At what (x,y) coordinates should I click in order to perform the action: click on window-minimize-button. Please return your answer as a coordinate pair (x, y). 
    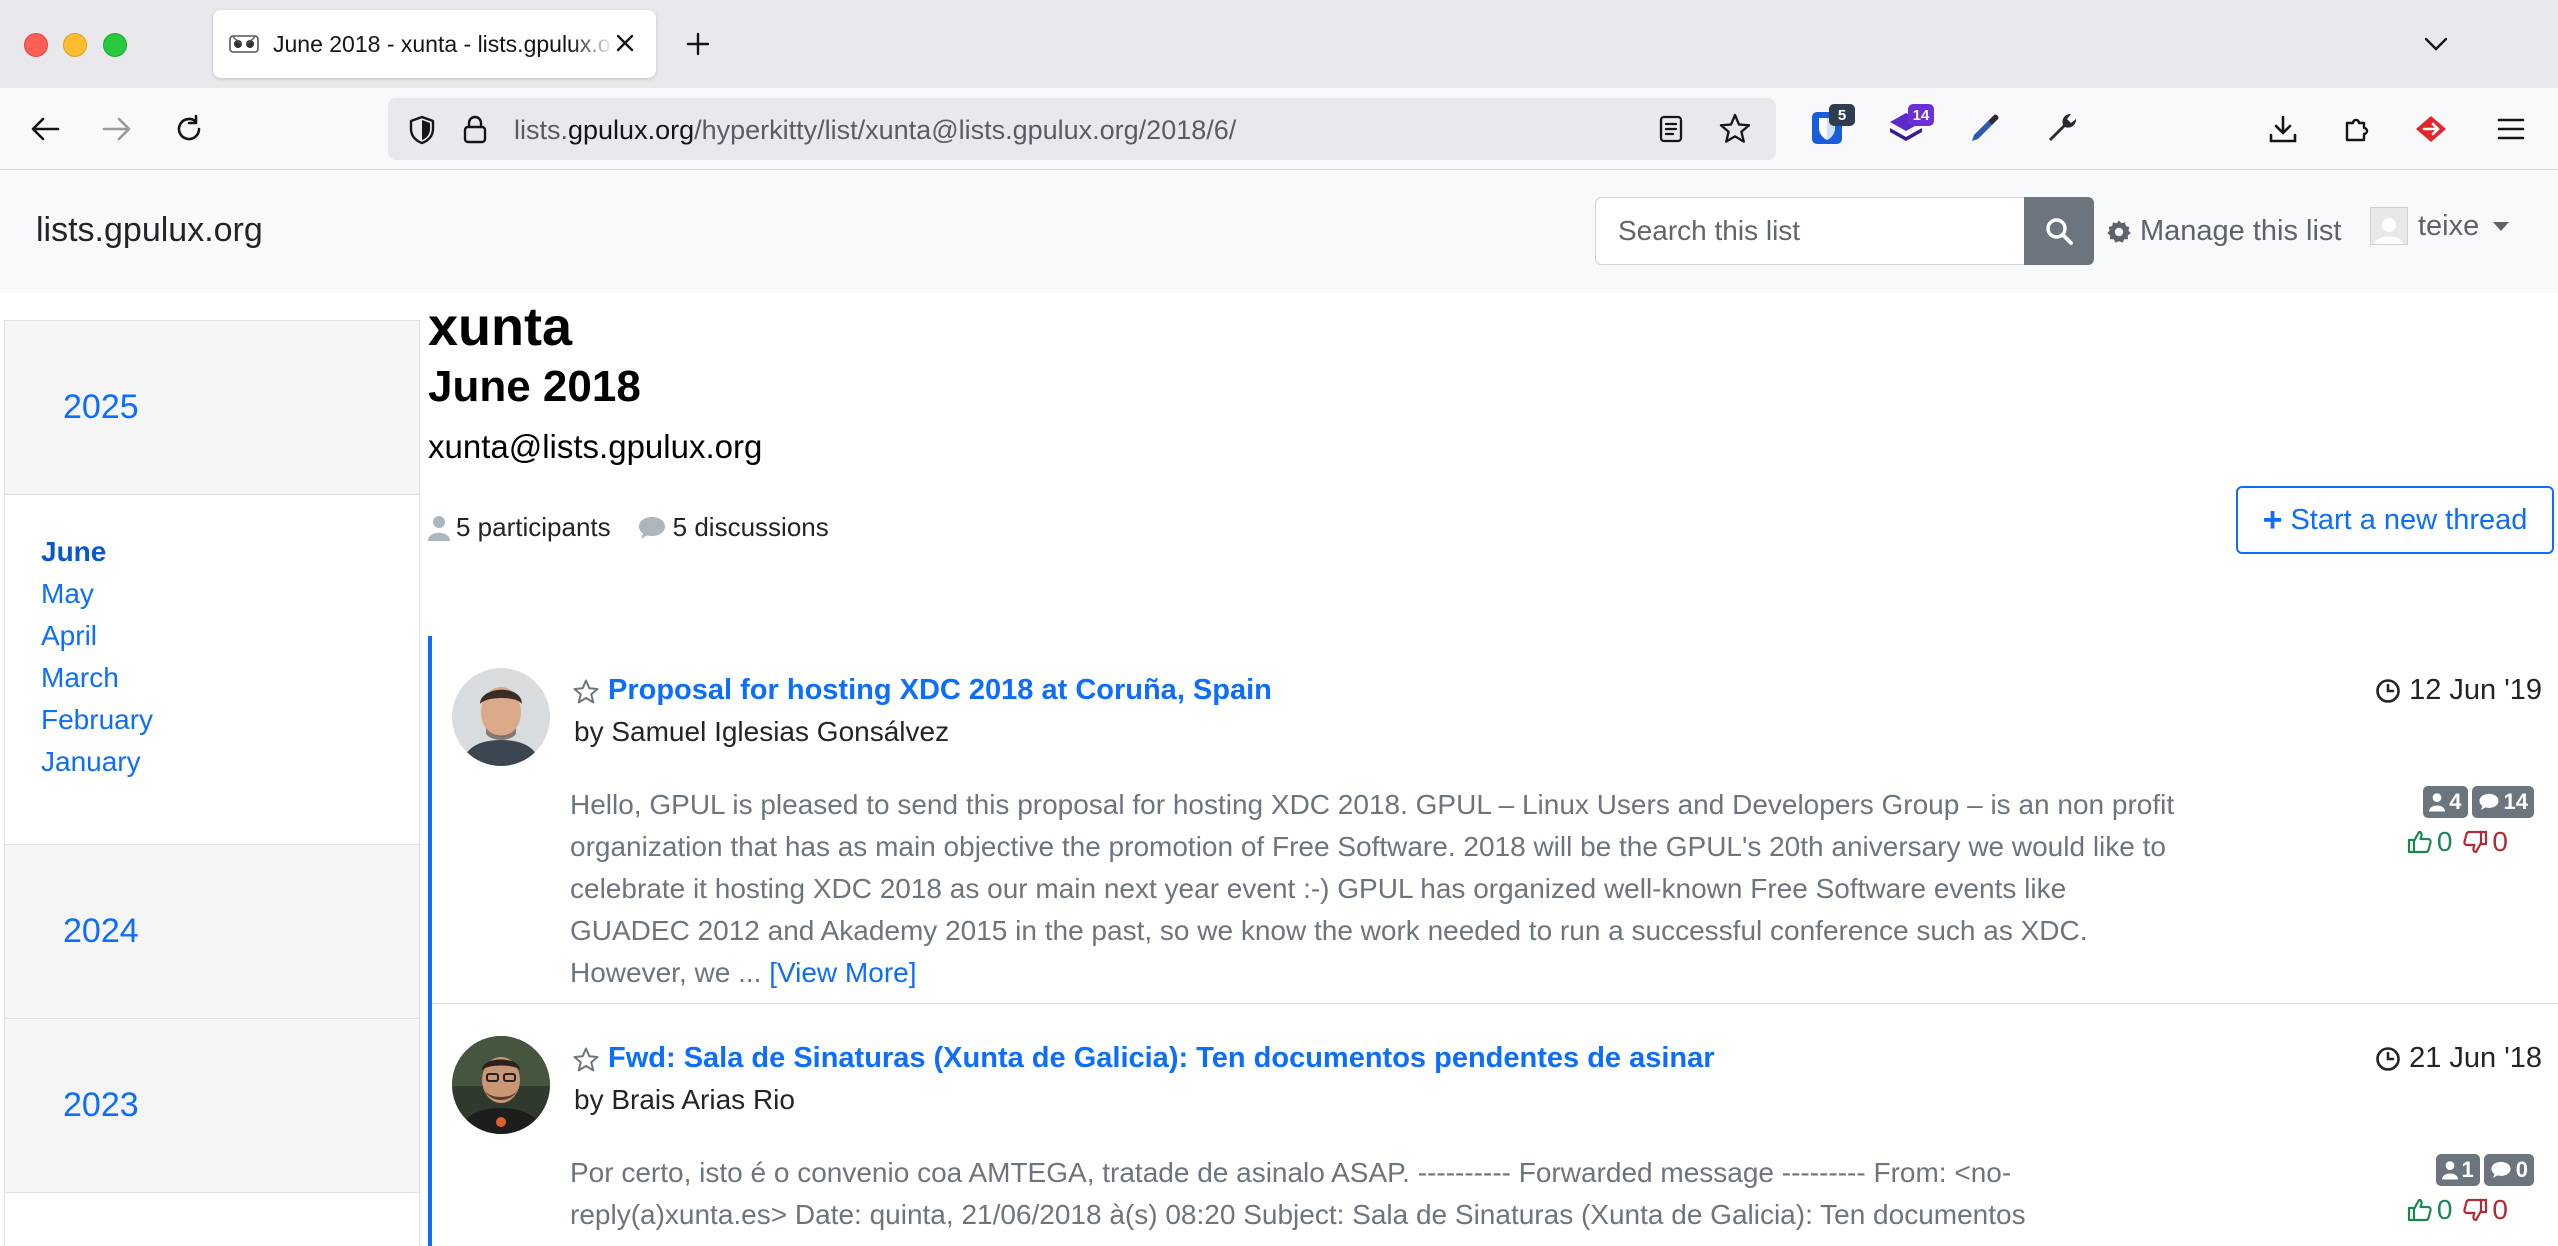
    Looking at the image, I should click on (75, 45).